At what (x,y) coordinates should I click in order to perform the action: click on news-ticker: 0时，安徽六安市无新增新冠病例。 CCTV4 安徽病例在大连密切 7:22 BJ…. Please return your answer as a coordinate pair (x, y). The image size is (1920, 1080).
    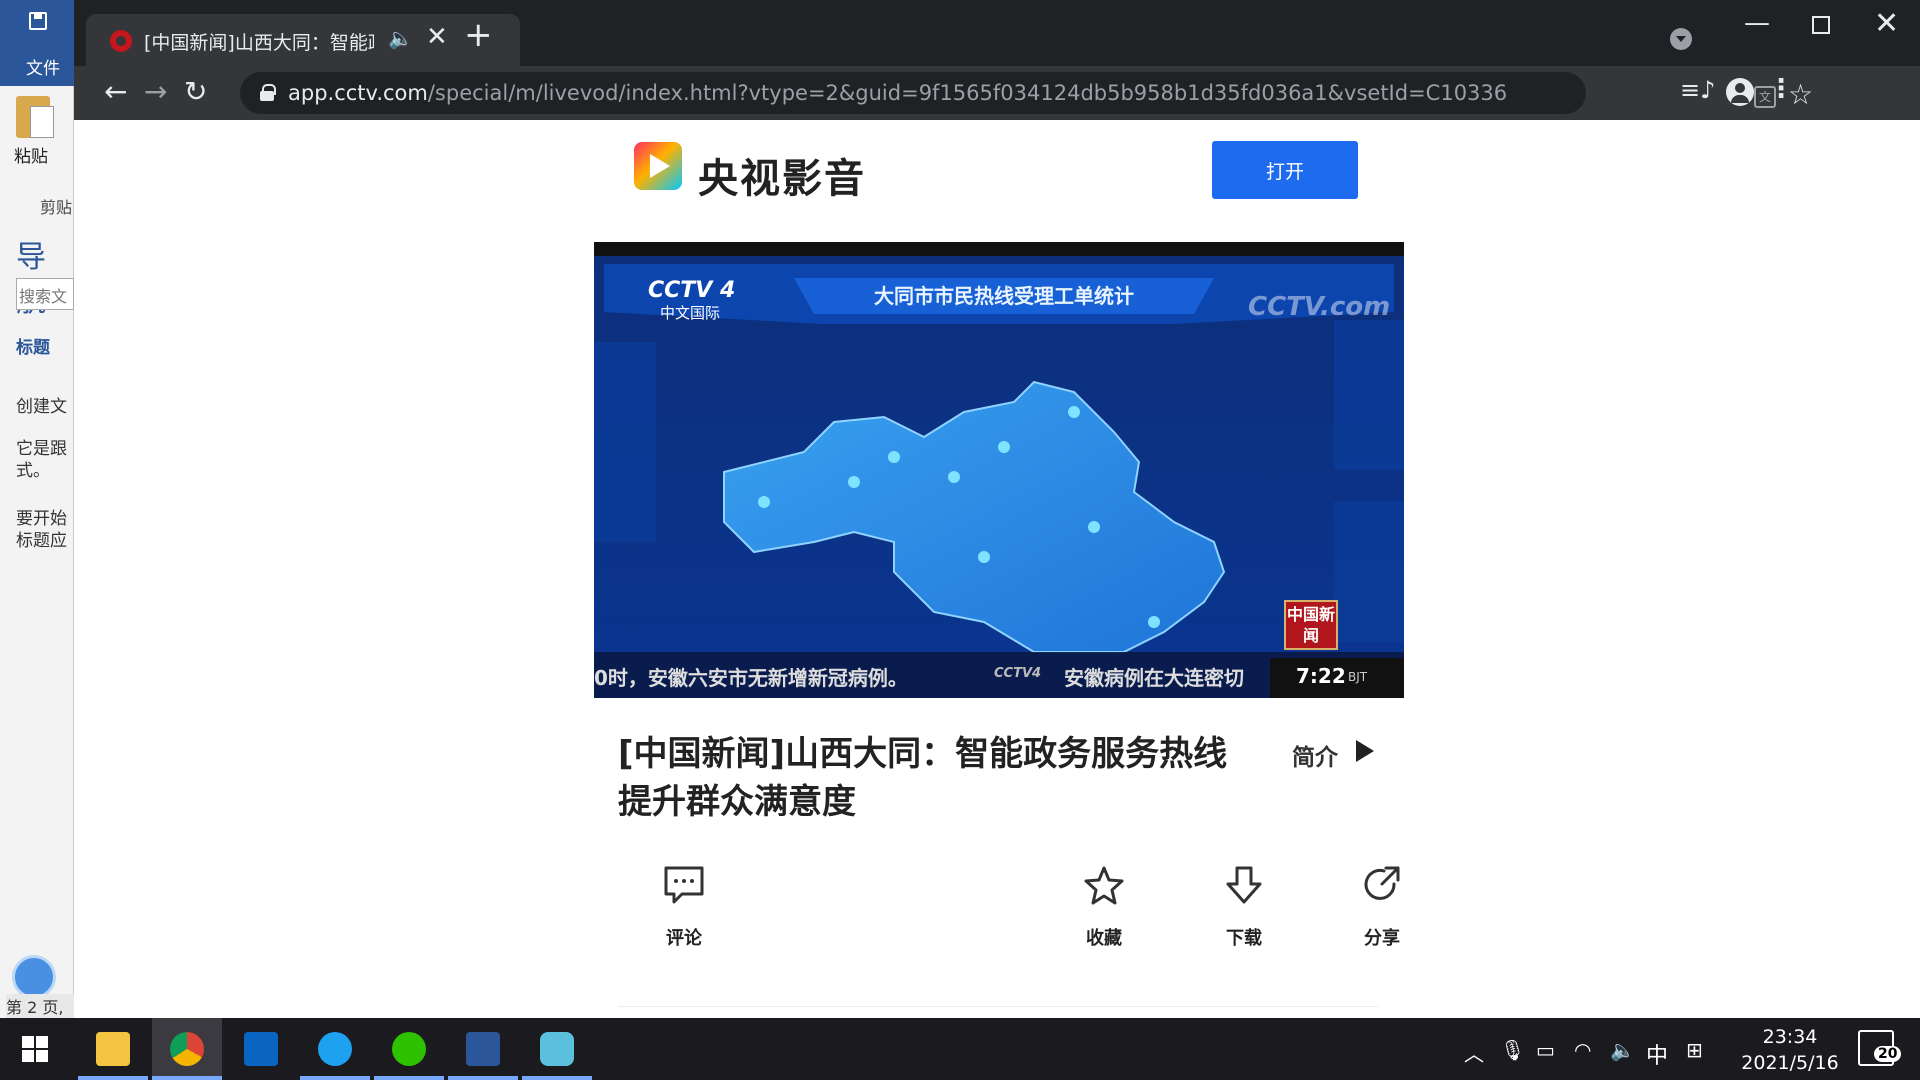
    Looking at the image, I should click on (999, 675).